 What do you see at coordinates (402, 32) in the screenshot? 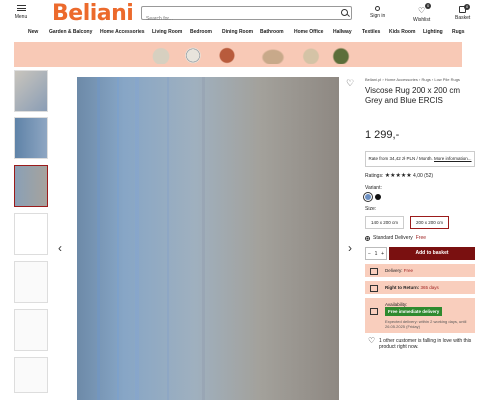
I see `nav-item-kids-room: Kids Room` at bounding box center [402, 32].